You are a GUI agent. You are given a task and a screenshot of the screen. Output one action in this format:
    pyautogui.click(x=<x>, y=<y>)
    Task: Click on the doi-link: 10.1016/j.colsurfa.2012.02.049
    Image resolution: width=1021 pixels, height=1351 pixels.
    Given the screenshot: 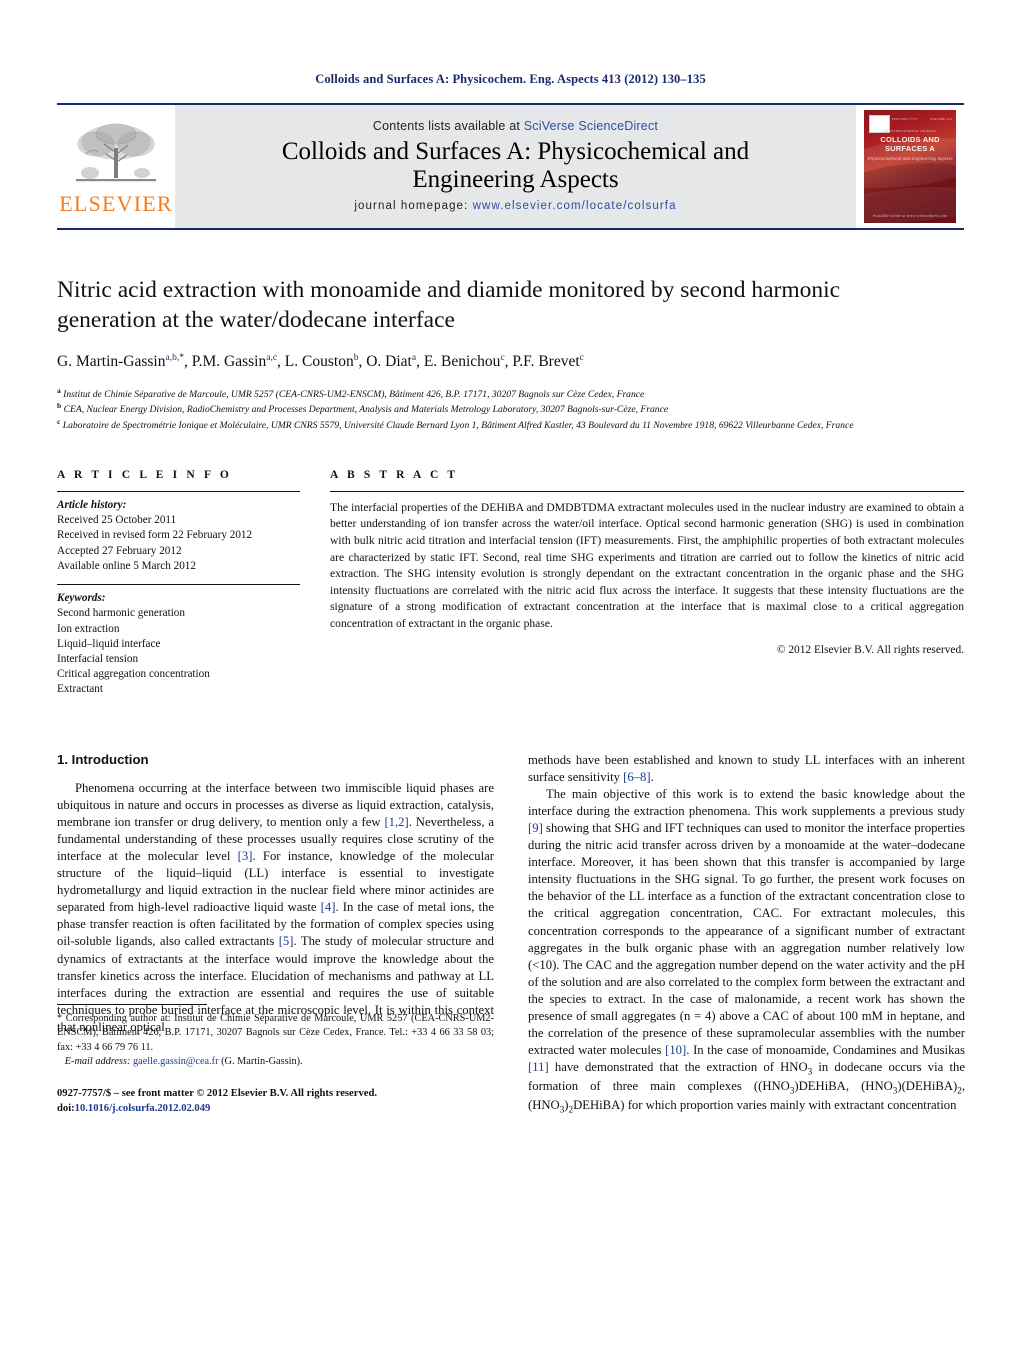 What is the action you would take?
    pyautogui.click(x=143, y=1108)
    